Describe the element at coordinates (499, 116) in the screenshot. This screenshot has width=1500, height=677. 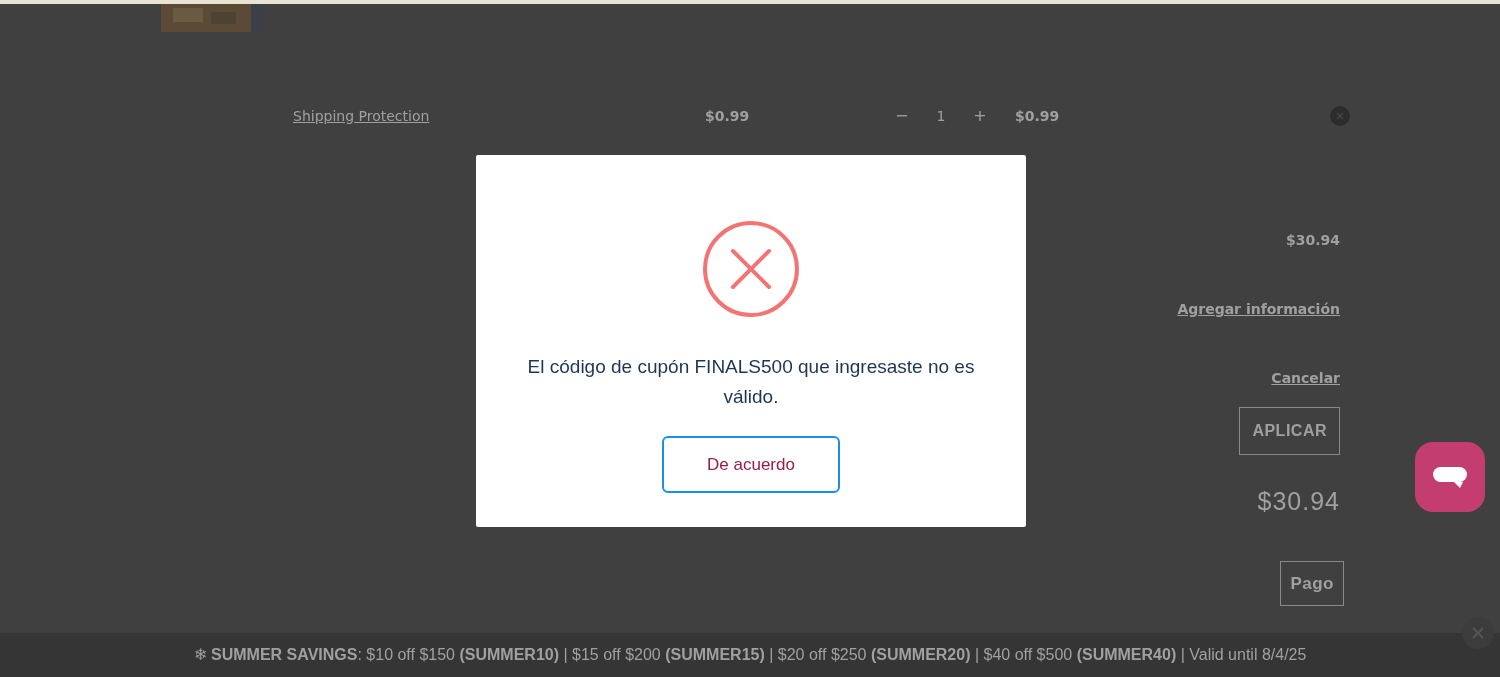
I see `product-link: Shipping Protection` at that location.